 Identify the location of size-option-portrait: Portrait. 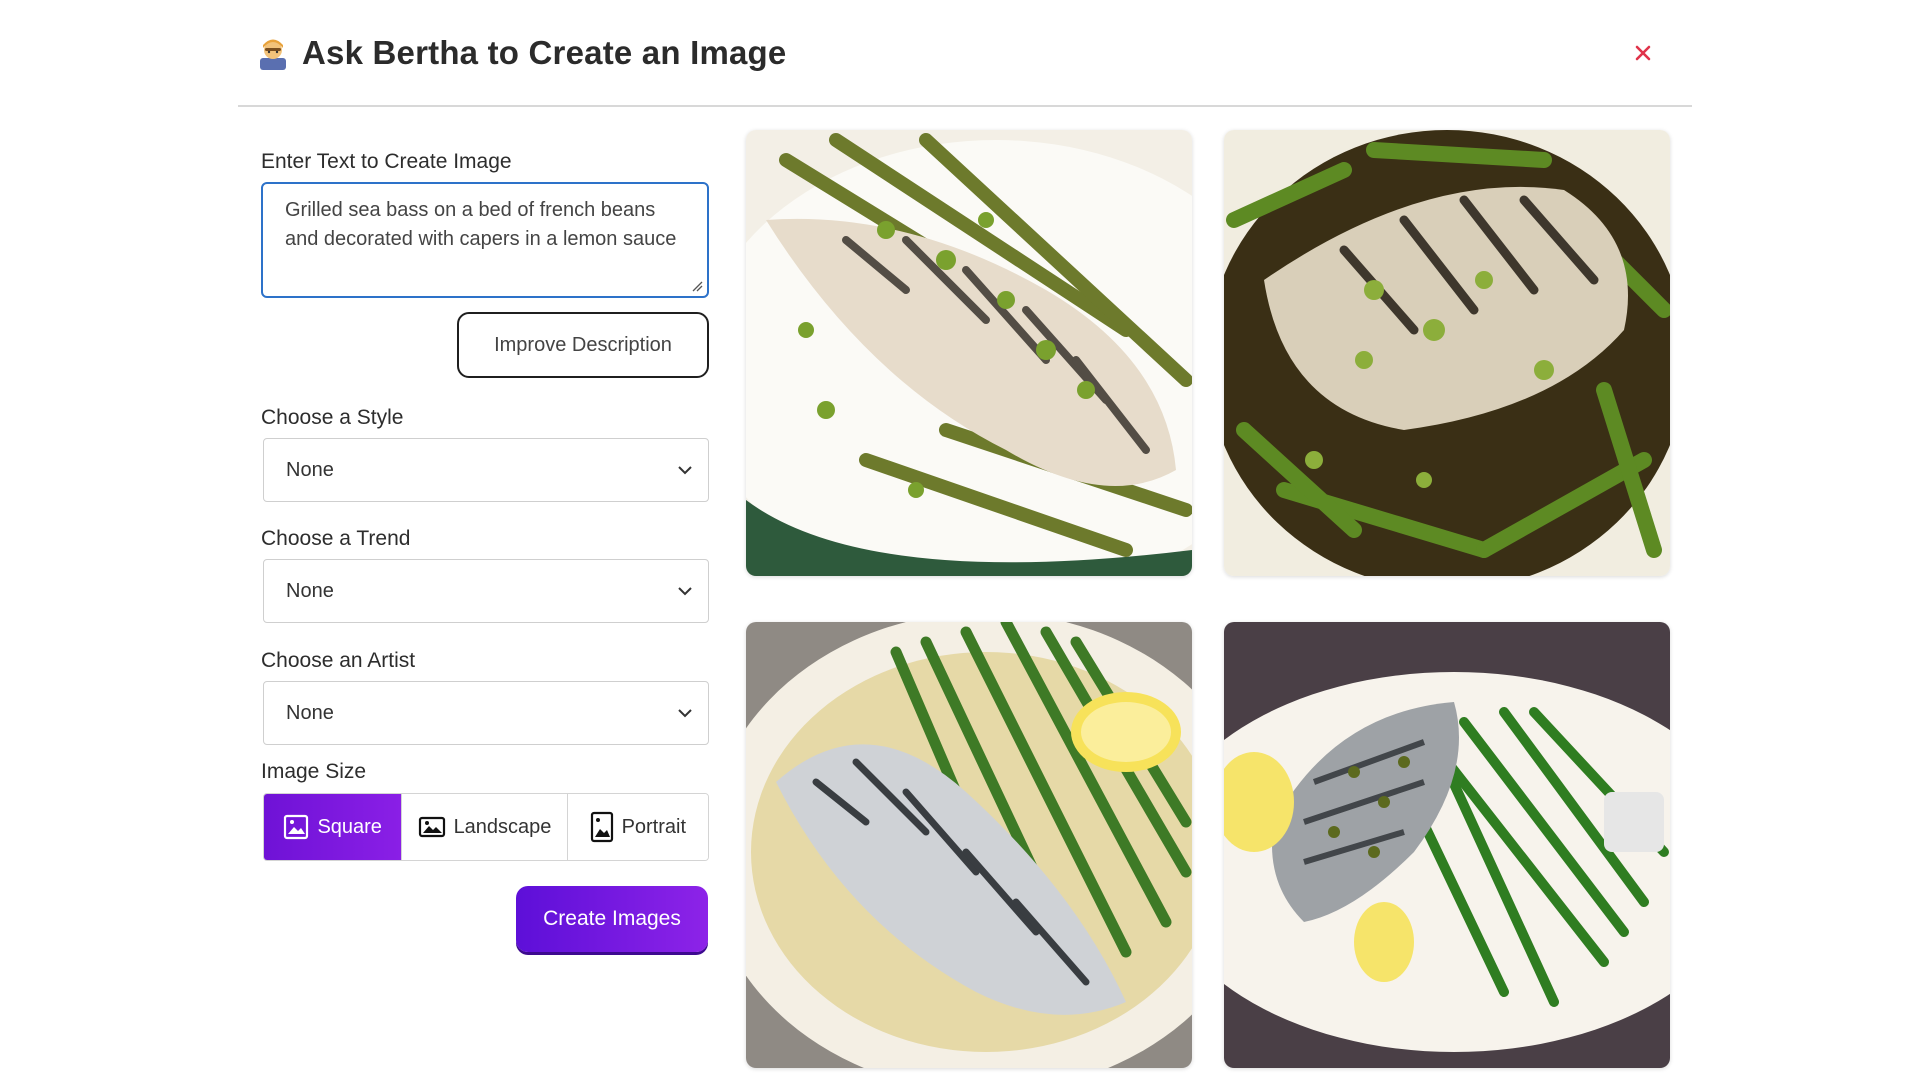
(637, 827).